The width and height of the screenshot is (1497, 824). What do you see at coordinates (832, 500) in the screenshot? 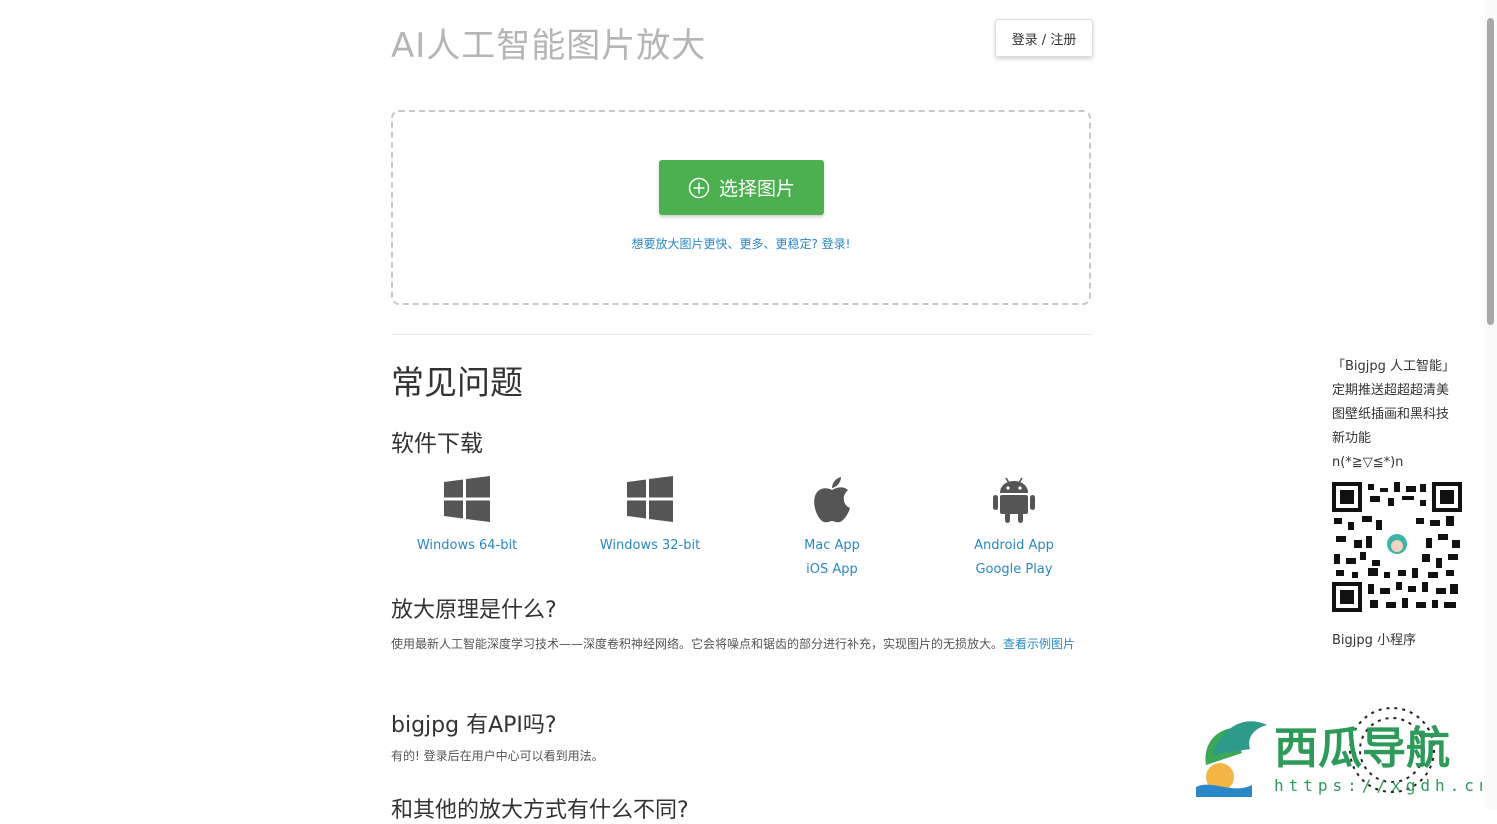
I see `apple-icon` at bounding box center [832, 500].